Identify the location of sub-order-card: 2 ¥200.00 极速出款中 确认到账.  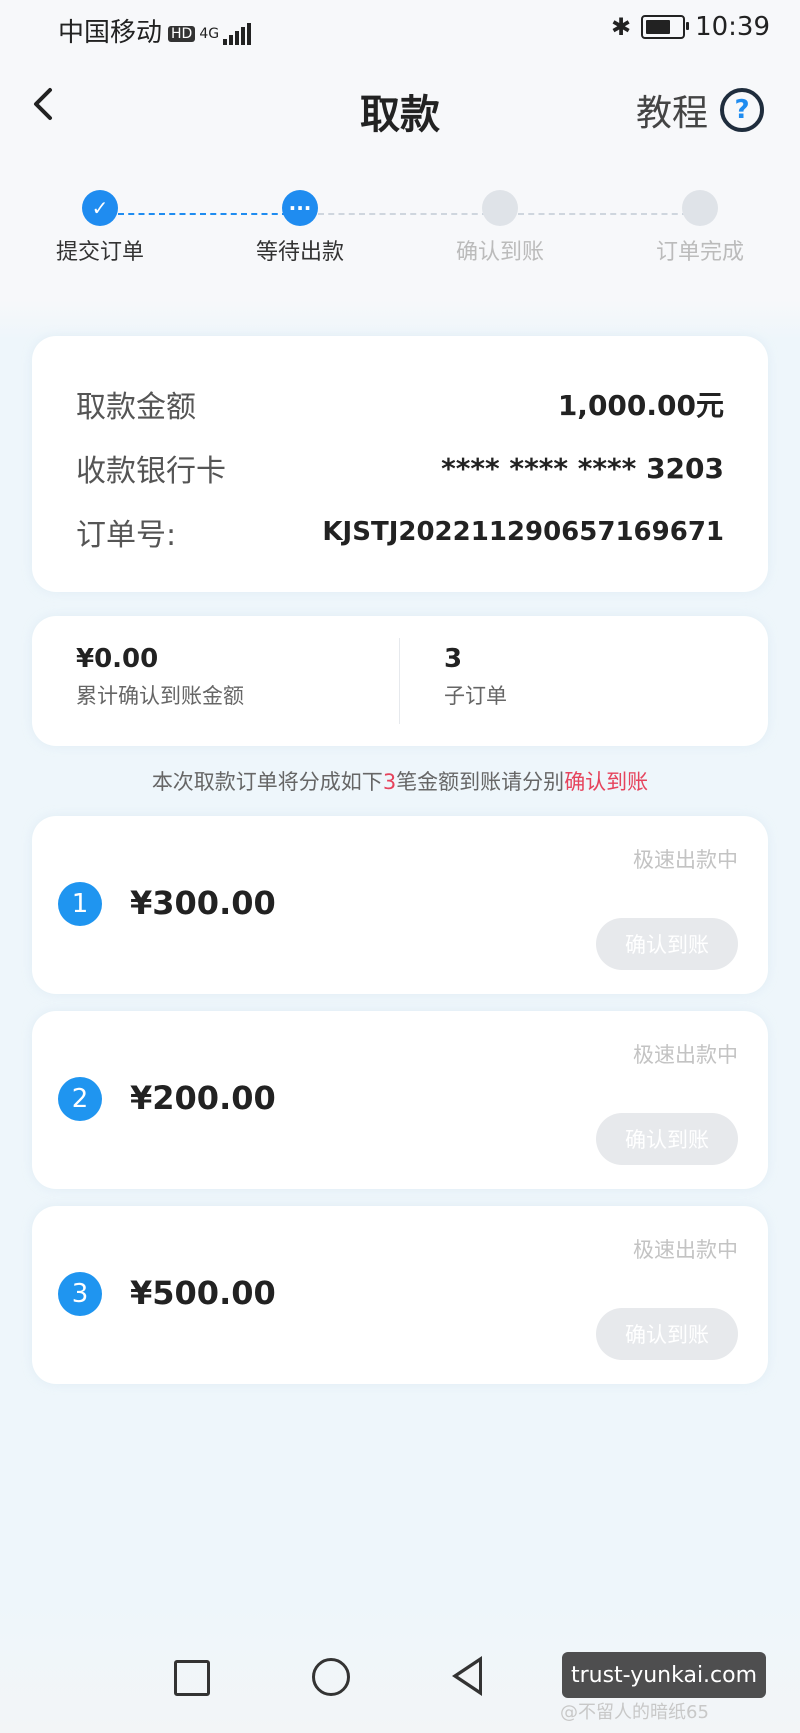
(400, 1100).